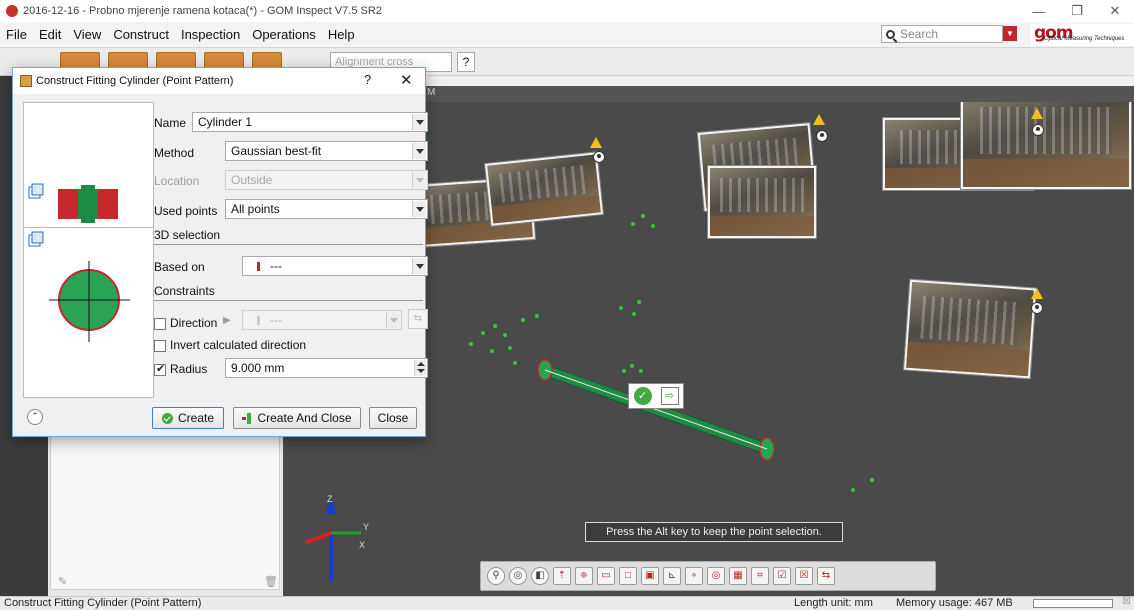  I want to click on search-icon, so click(890, 34).